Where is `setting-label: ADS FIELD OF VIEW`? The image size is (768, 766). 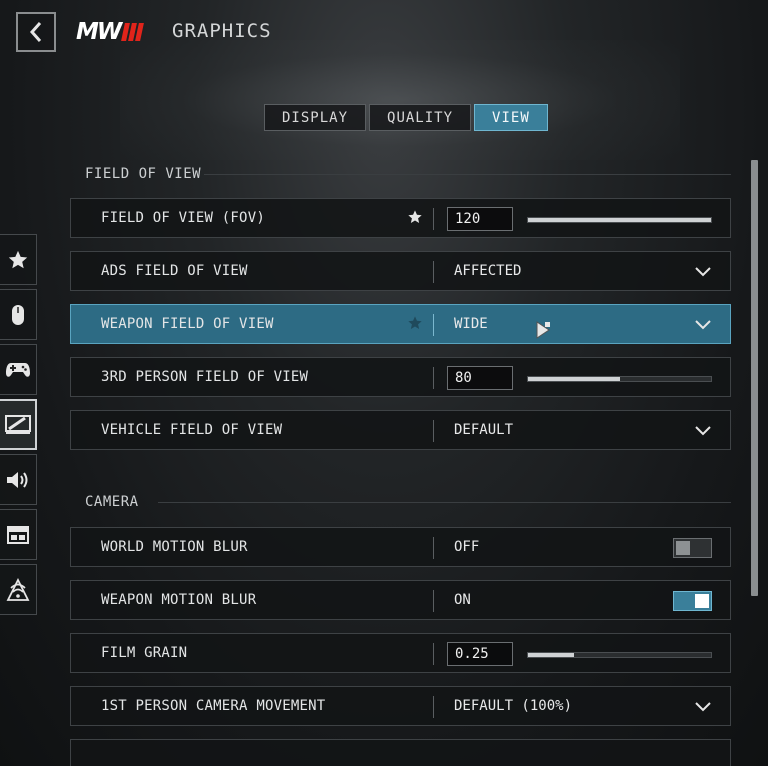
setting-label: ADS FIELD OF VIEW is located at coordinates (174, 271).